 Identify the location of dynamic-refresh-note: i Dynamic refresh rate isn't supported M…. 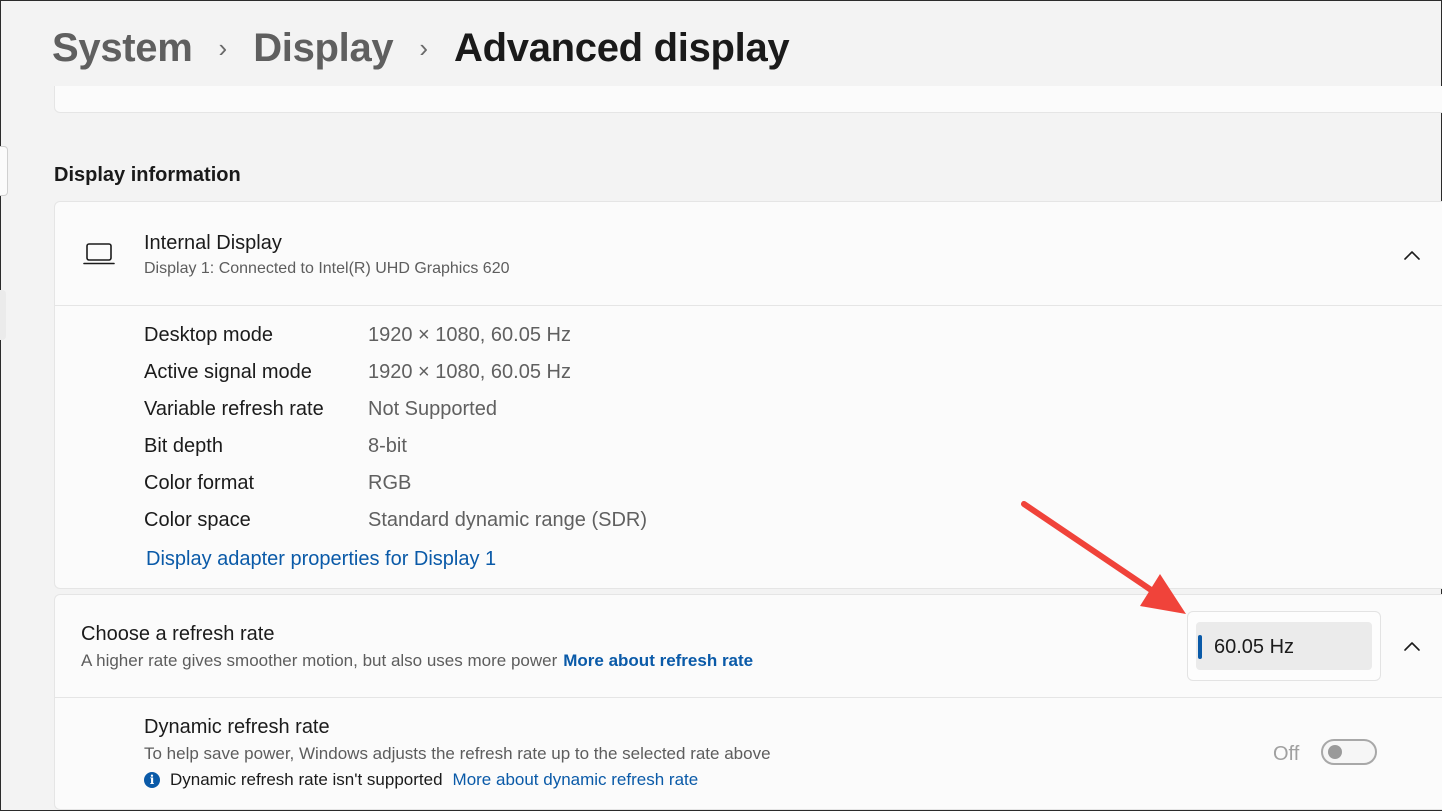
(421, 780).